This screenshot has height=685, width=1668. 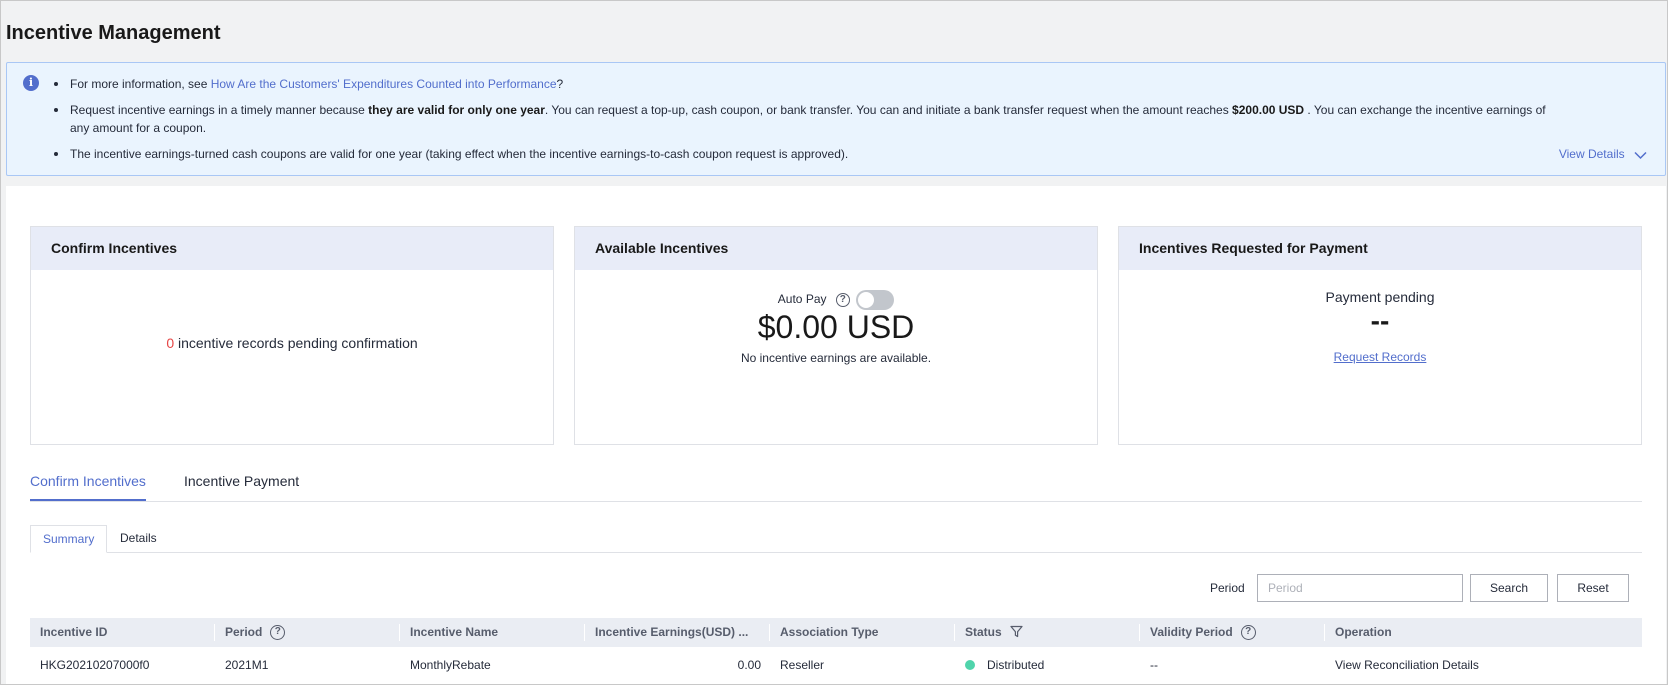 I want to click on available-amount: $0.00 USD, so click(x=836, y=327).